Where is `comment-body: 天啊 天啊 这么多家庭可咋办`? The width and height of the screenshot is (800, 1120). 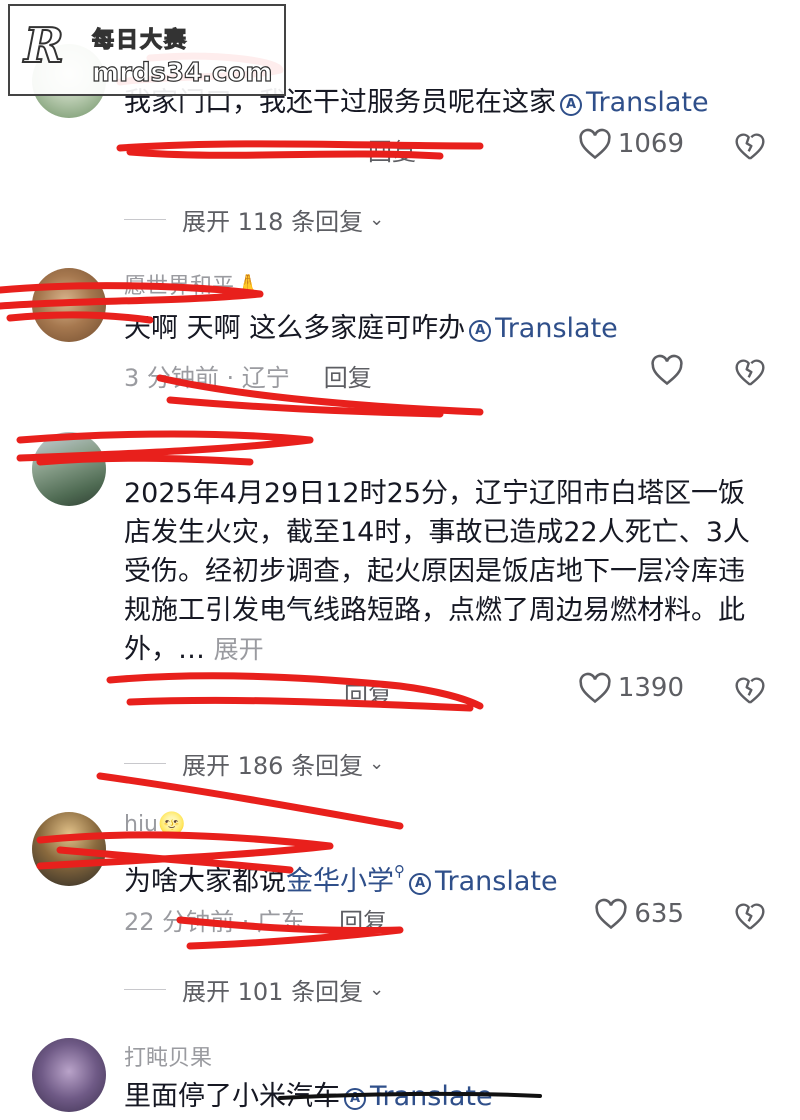
comment-body: 天啊 天啊 这么多家庭可咋办 is located at coordinates (295, 328).